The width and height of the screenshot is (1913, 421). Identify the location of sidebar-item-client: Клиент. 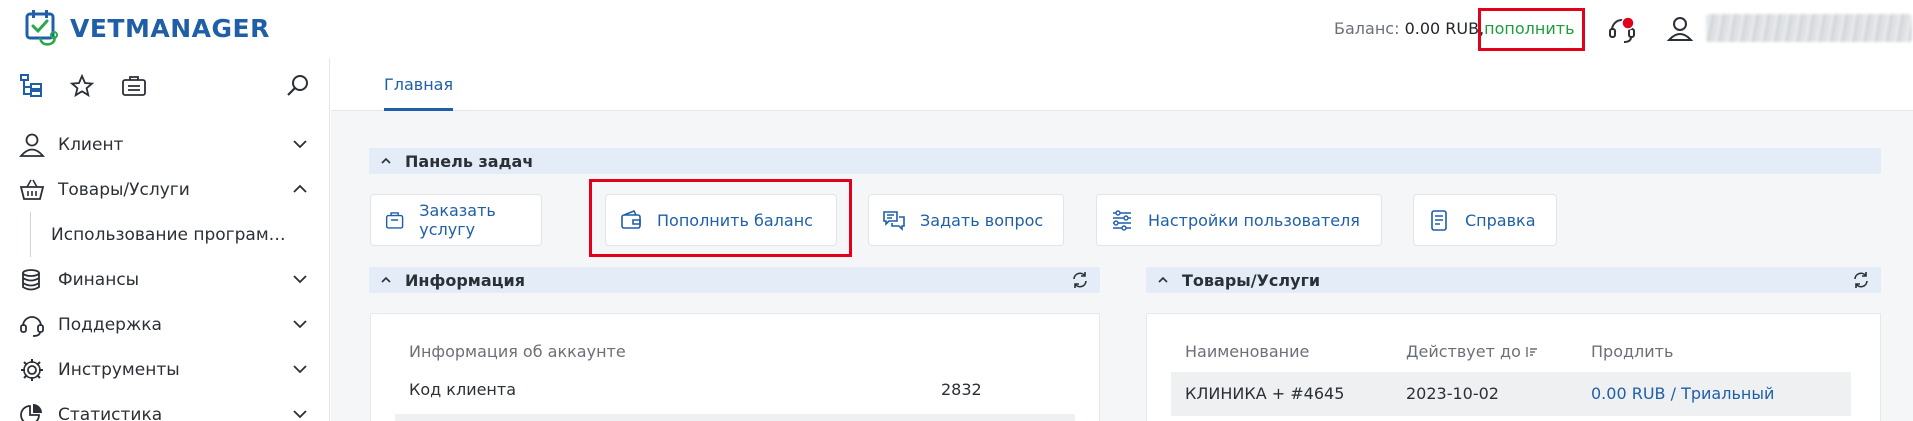
(165, 144).